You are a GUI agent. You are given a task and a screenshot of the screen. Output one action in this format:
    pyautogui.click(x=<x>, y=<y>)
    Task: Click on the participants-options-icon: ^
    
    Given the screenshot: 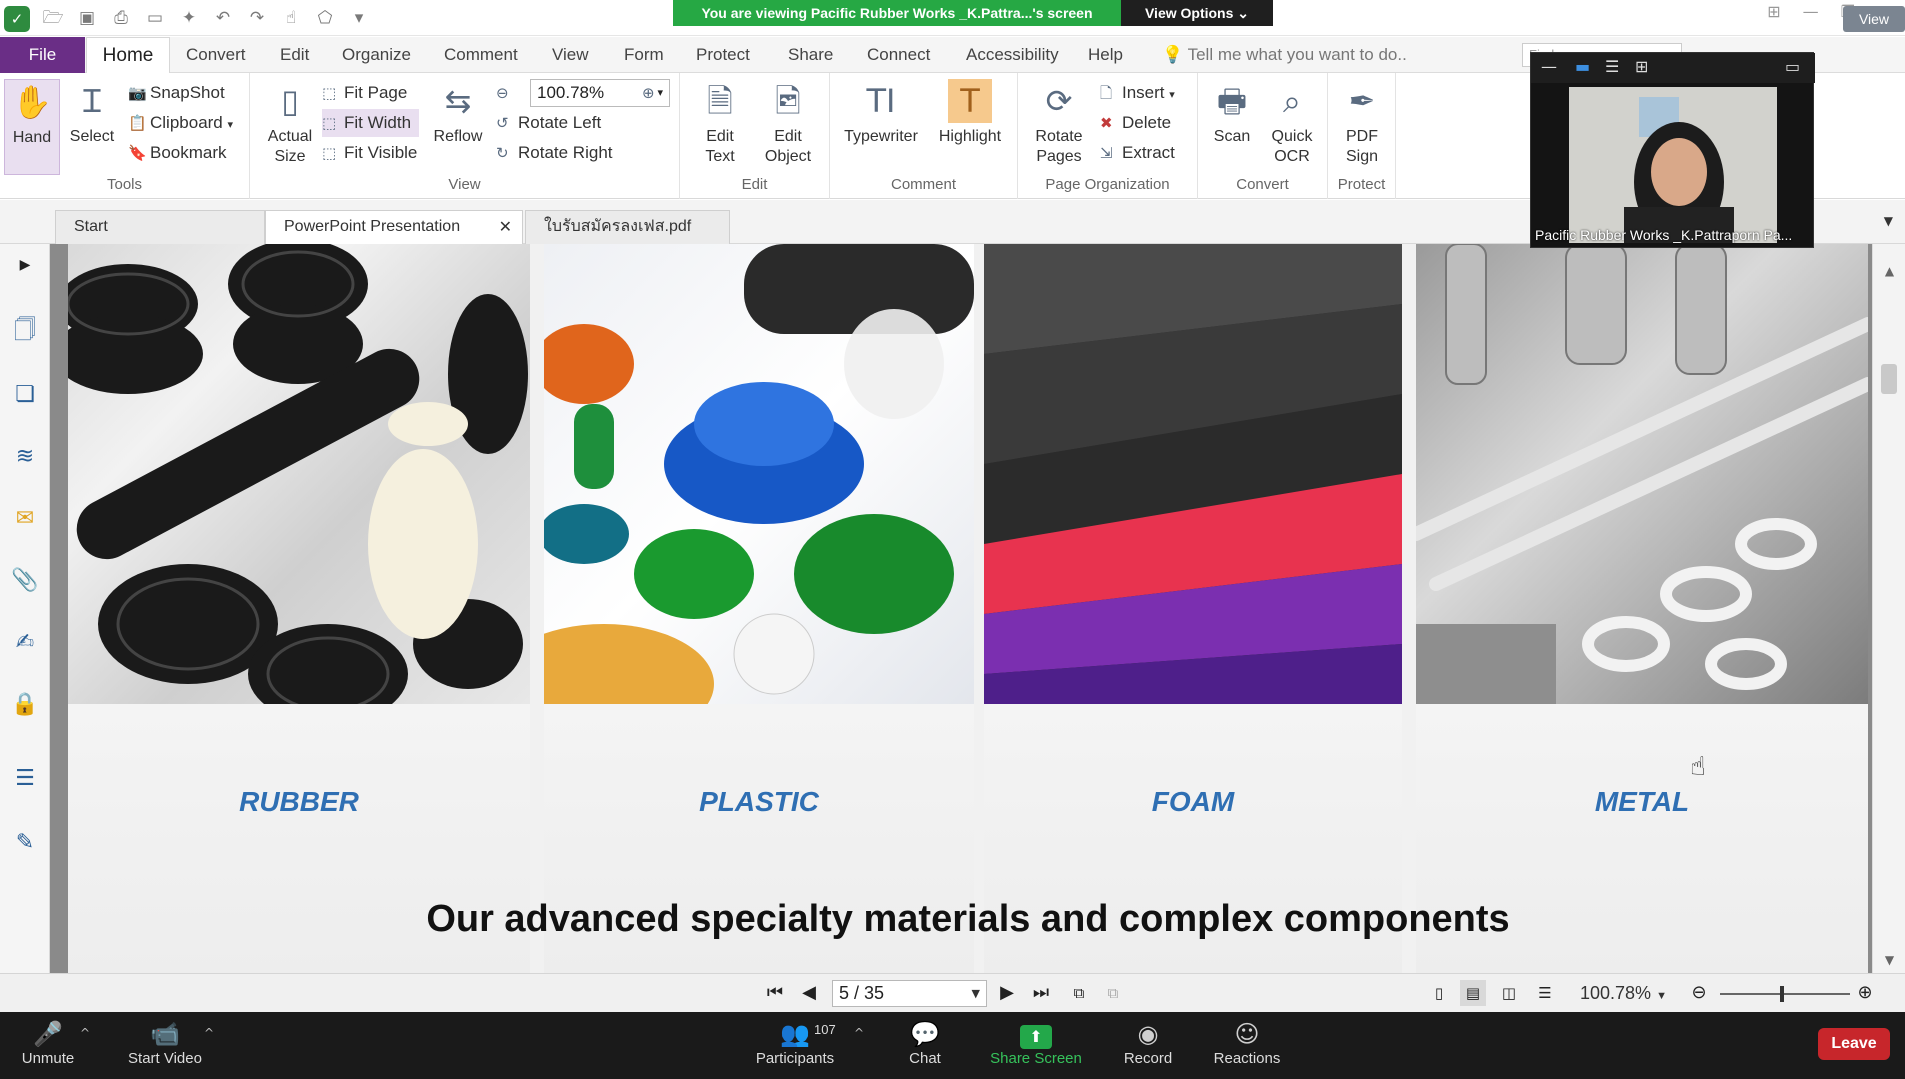 What is the action you would take?
    pyautogui.click(x=859, y=1033)
    